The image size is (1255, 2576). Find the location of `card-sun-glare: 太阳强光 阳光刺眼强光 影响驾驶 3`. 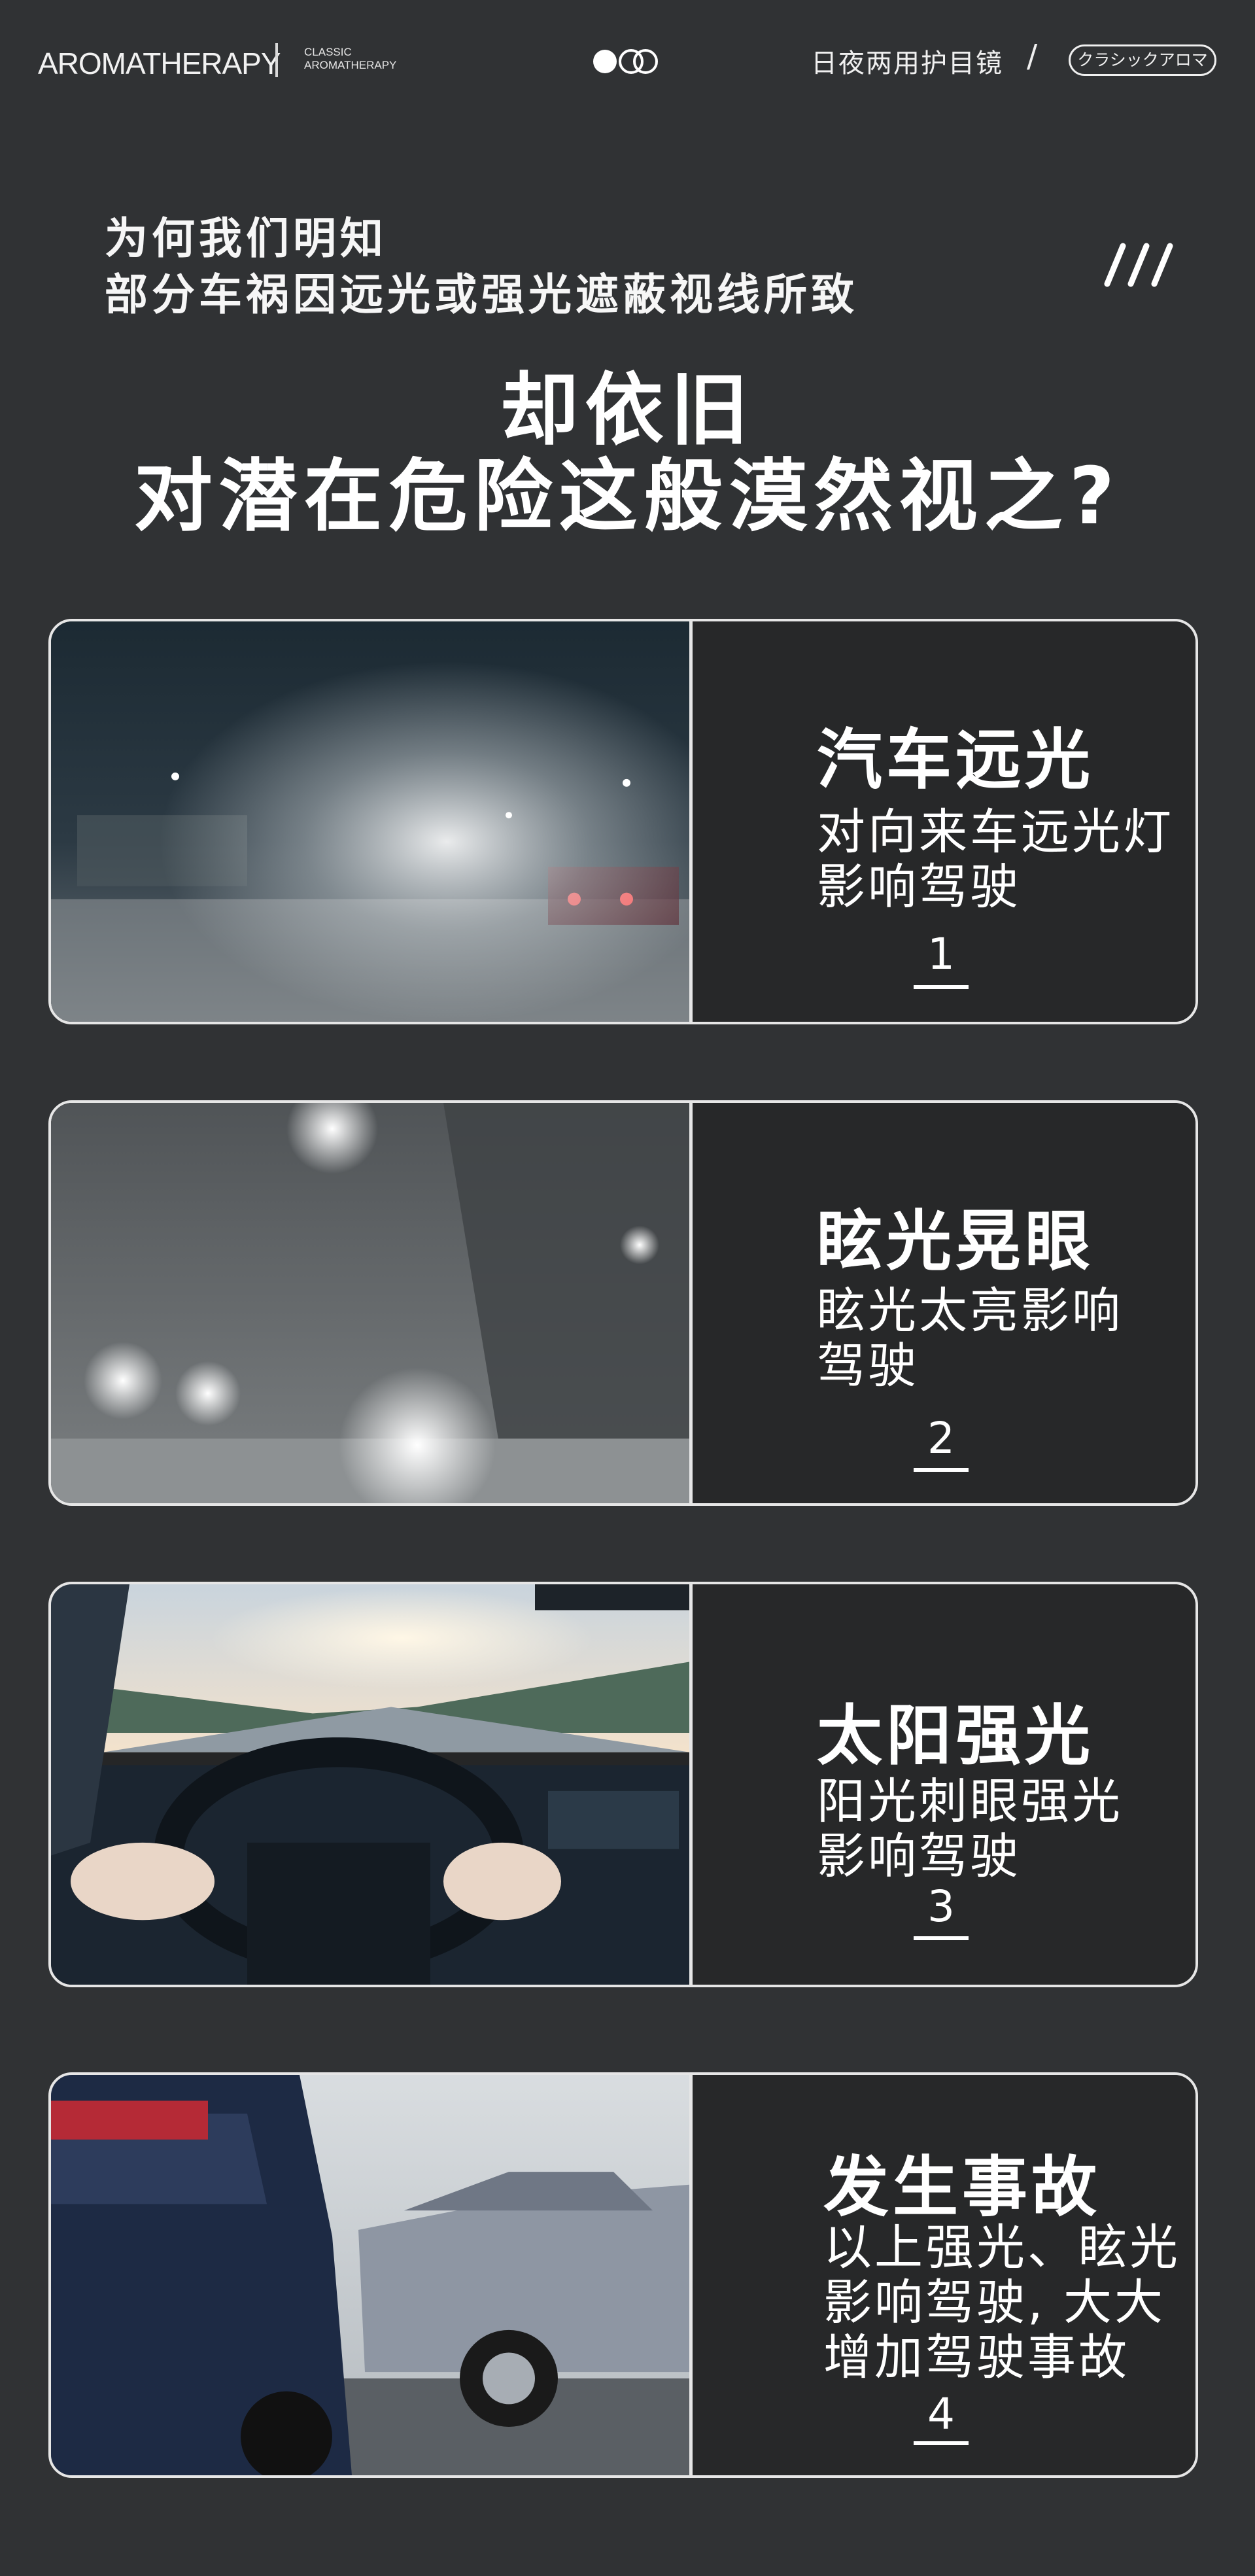

card-sun-glare: 太阳强光 阳光刺眼强光 影响驾驶 3 is located at coordinates (623, 1784).